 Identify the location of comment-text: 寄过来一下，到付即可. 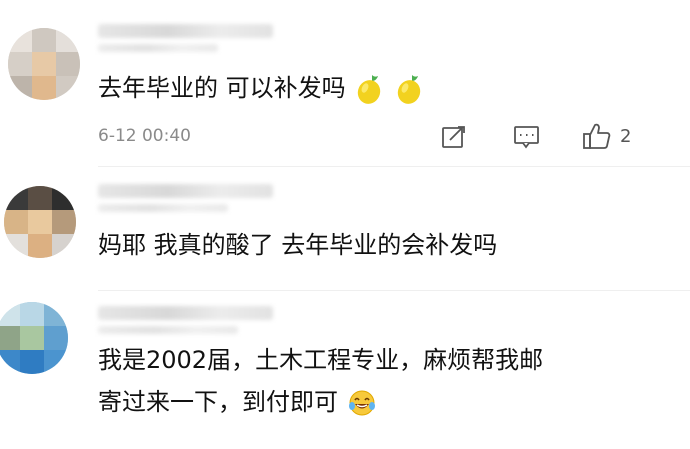
(237, 402).